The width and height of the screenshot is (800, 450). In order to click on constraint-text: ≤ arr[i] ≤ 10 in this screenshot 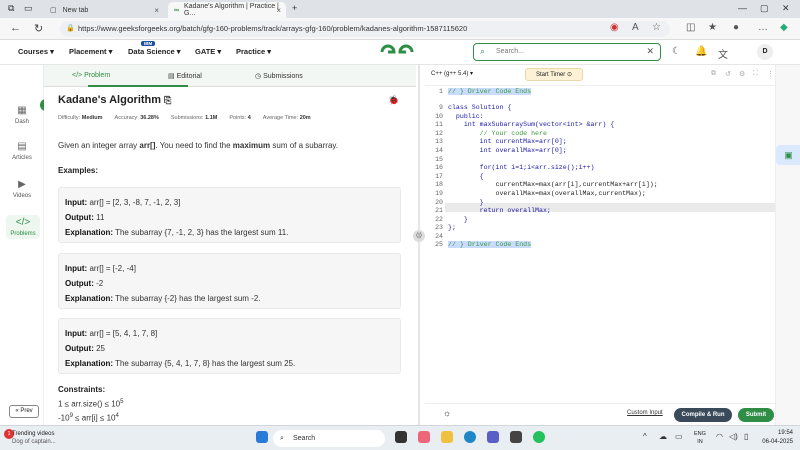, I will do `click(94, 418)`.